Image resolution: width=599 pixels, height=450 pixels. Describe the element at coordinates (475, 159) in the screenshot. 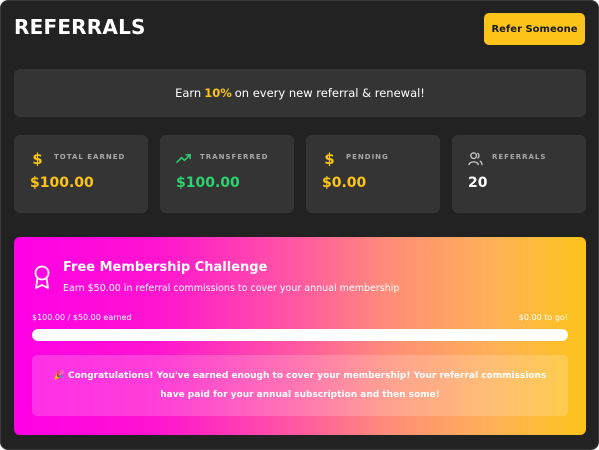

I see `users-icon` at that location.